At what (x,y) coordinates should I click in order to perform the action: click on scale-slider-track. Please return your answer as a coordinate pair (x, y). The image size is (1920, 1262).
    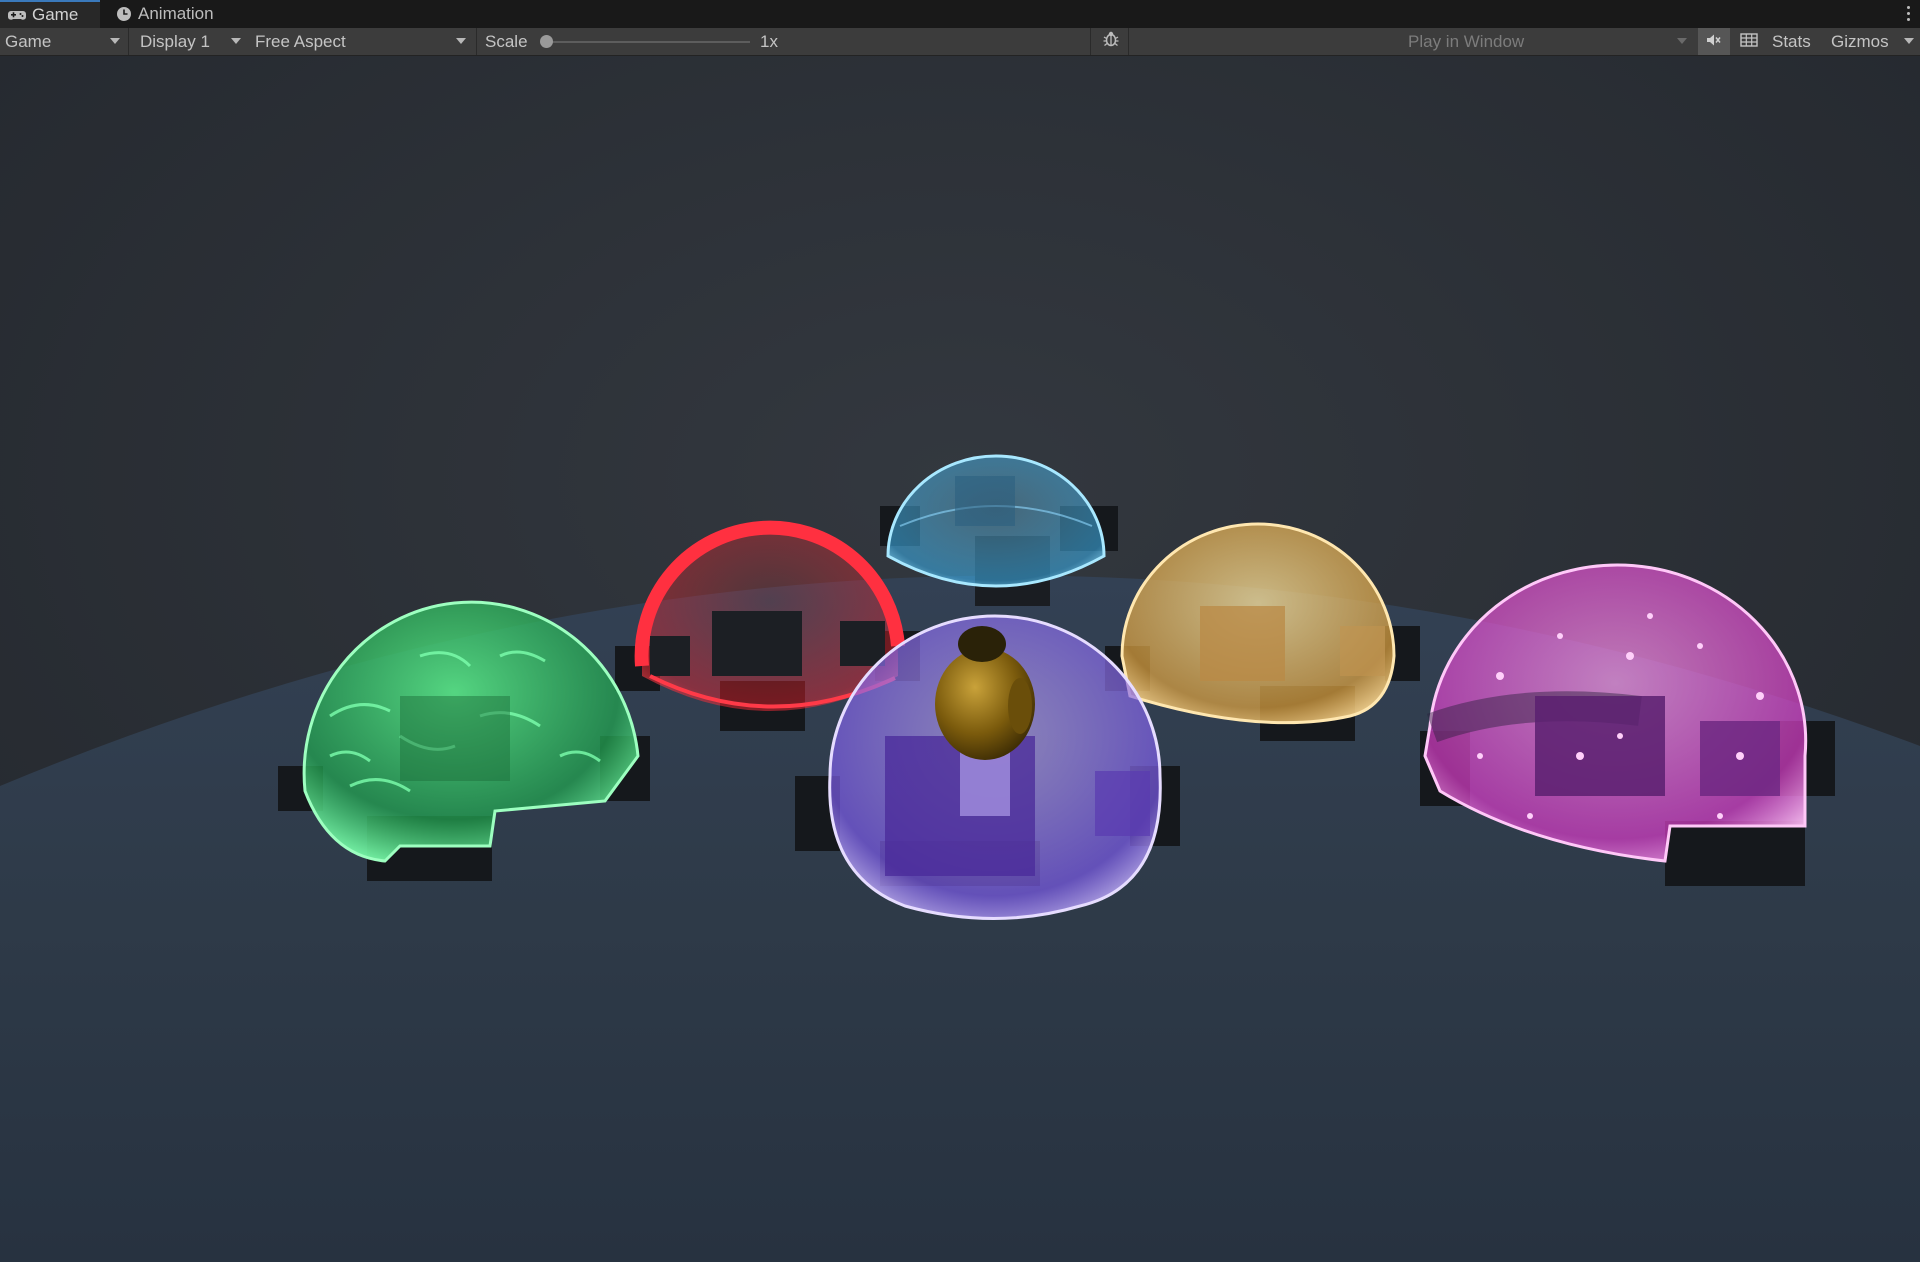
    Looking at the image, I should click on (647, 42).